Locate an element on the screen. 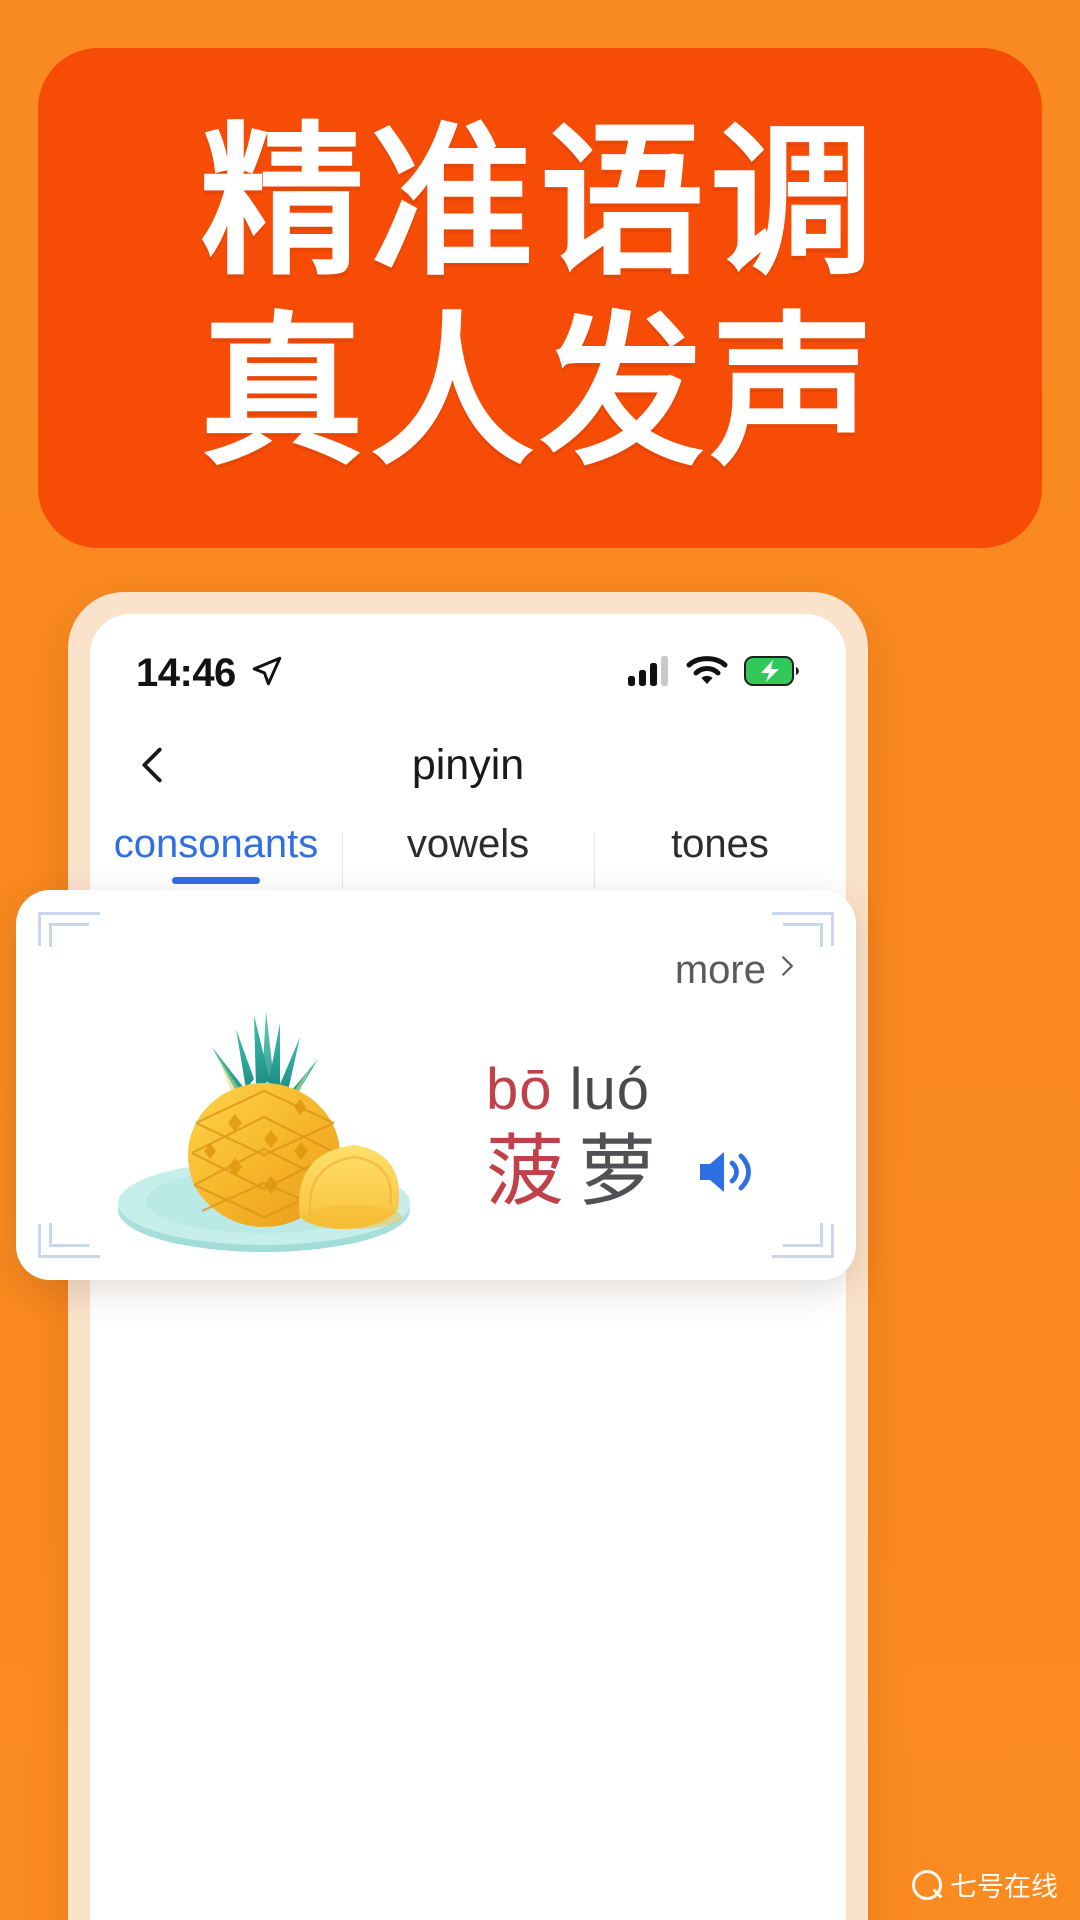 The height and width of the screenshot is (1920, 1080). card-body: bō luó 菠萝 is located at coordinates (436, 1133).